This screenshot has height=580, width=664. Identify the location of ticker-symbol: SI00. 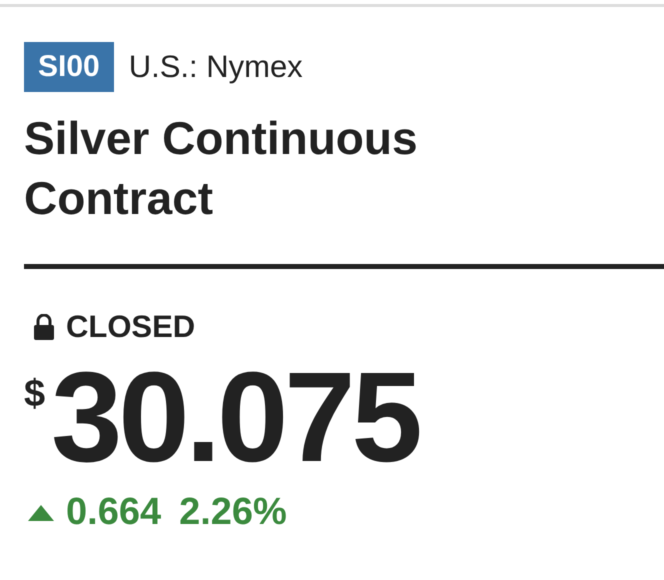
(69, 67).